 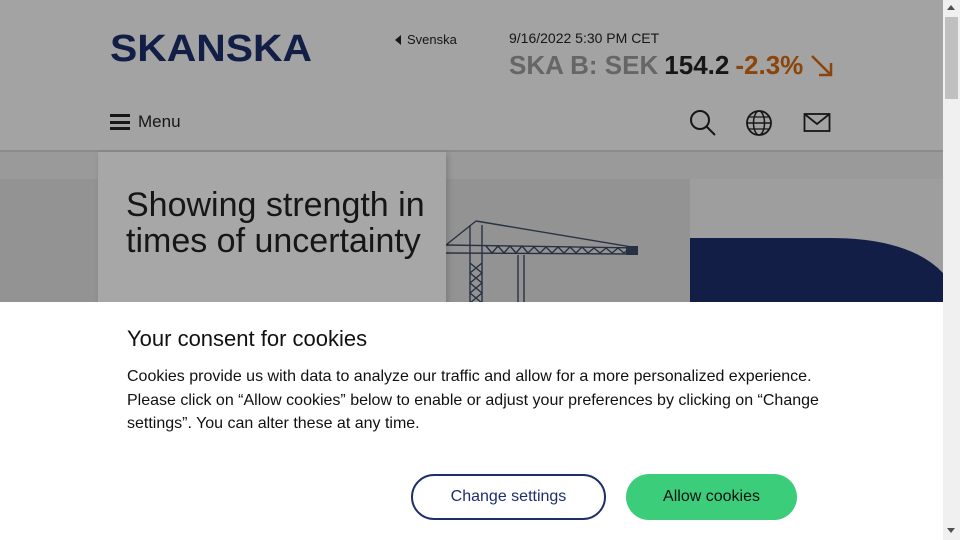 What do you see at coordinates (247, 338) in the screenshot?
I see `cookie-title: Your consent for cookies` at bounding box center [247, 338].